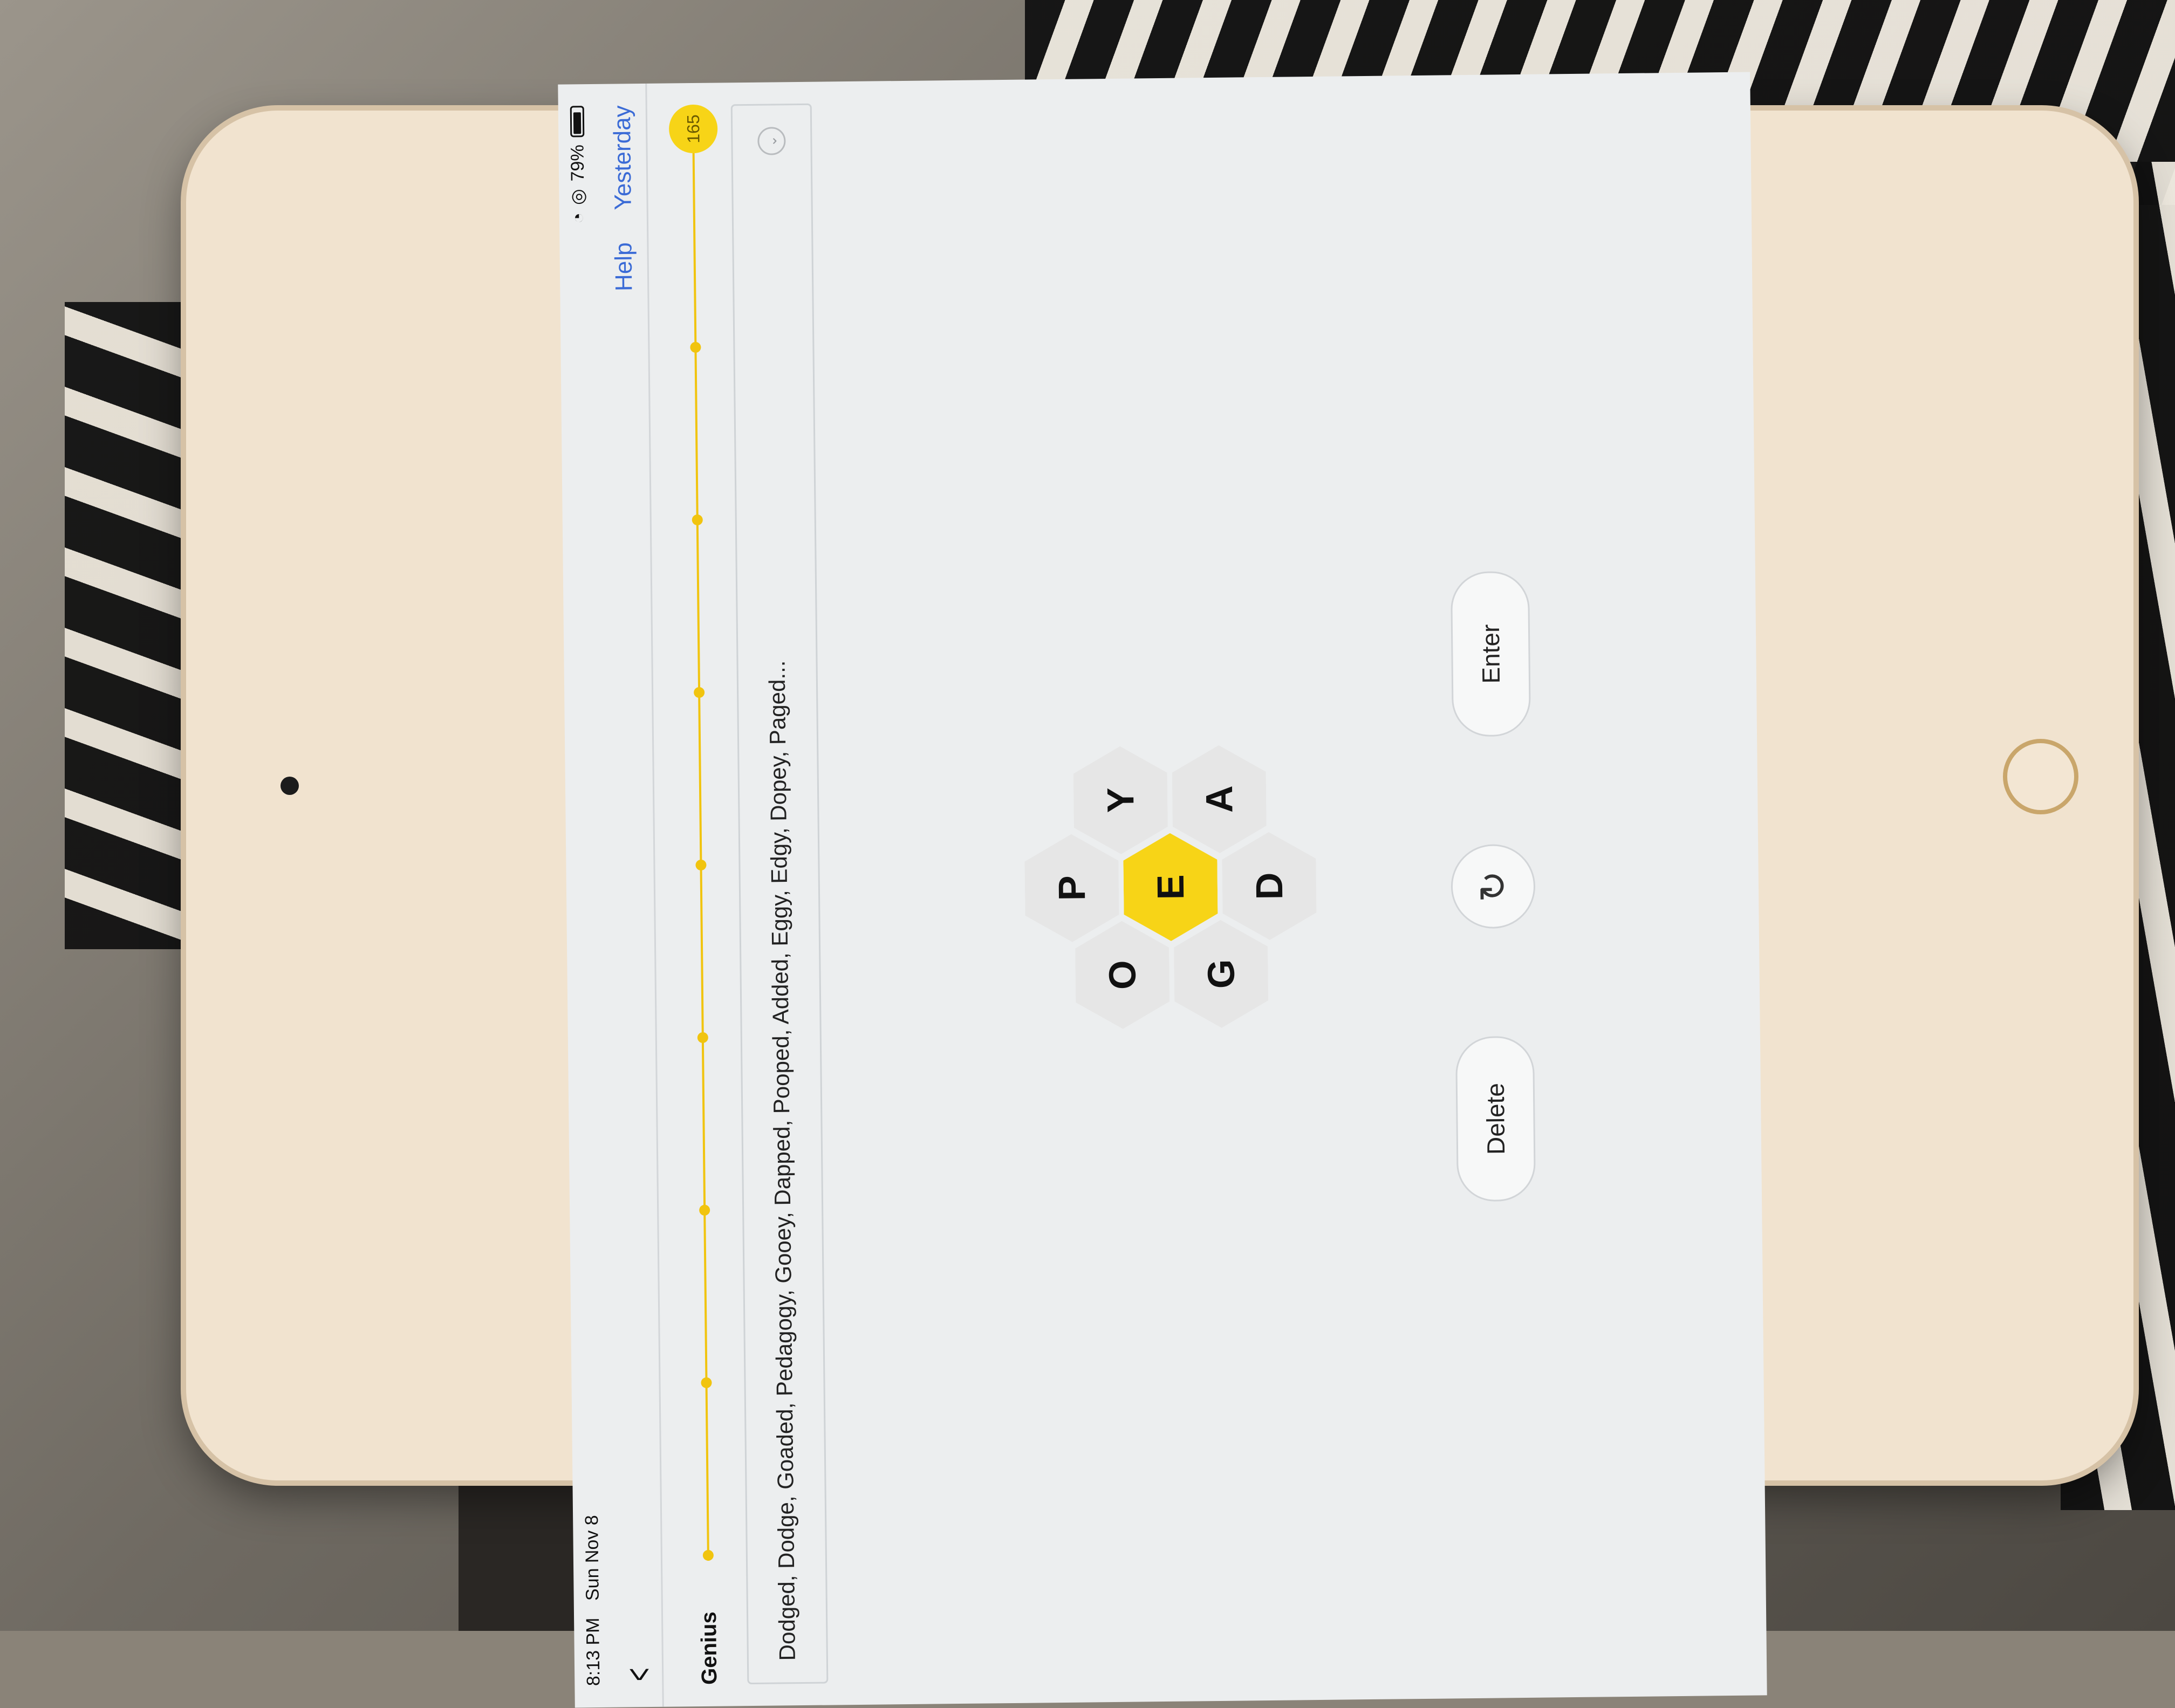 The width and height of the screenshot is (2175, 1708). I want to click on home-button, so click(2041, 777).